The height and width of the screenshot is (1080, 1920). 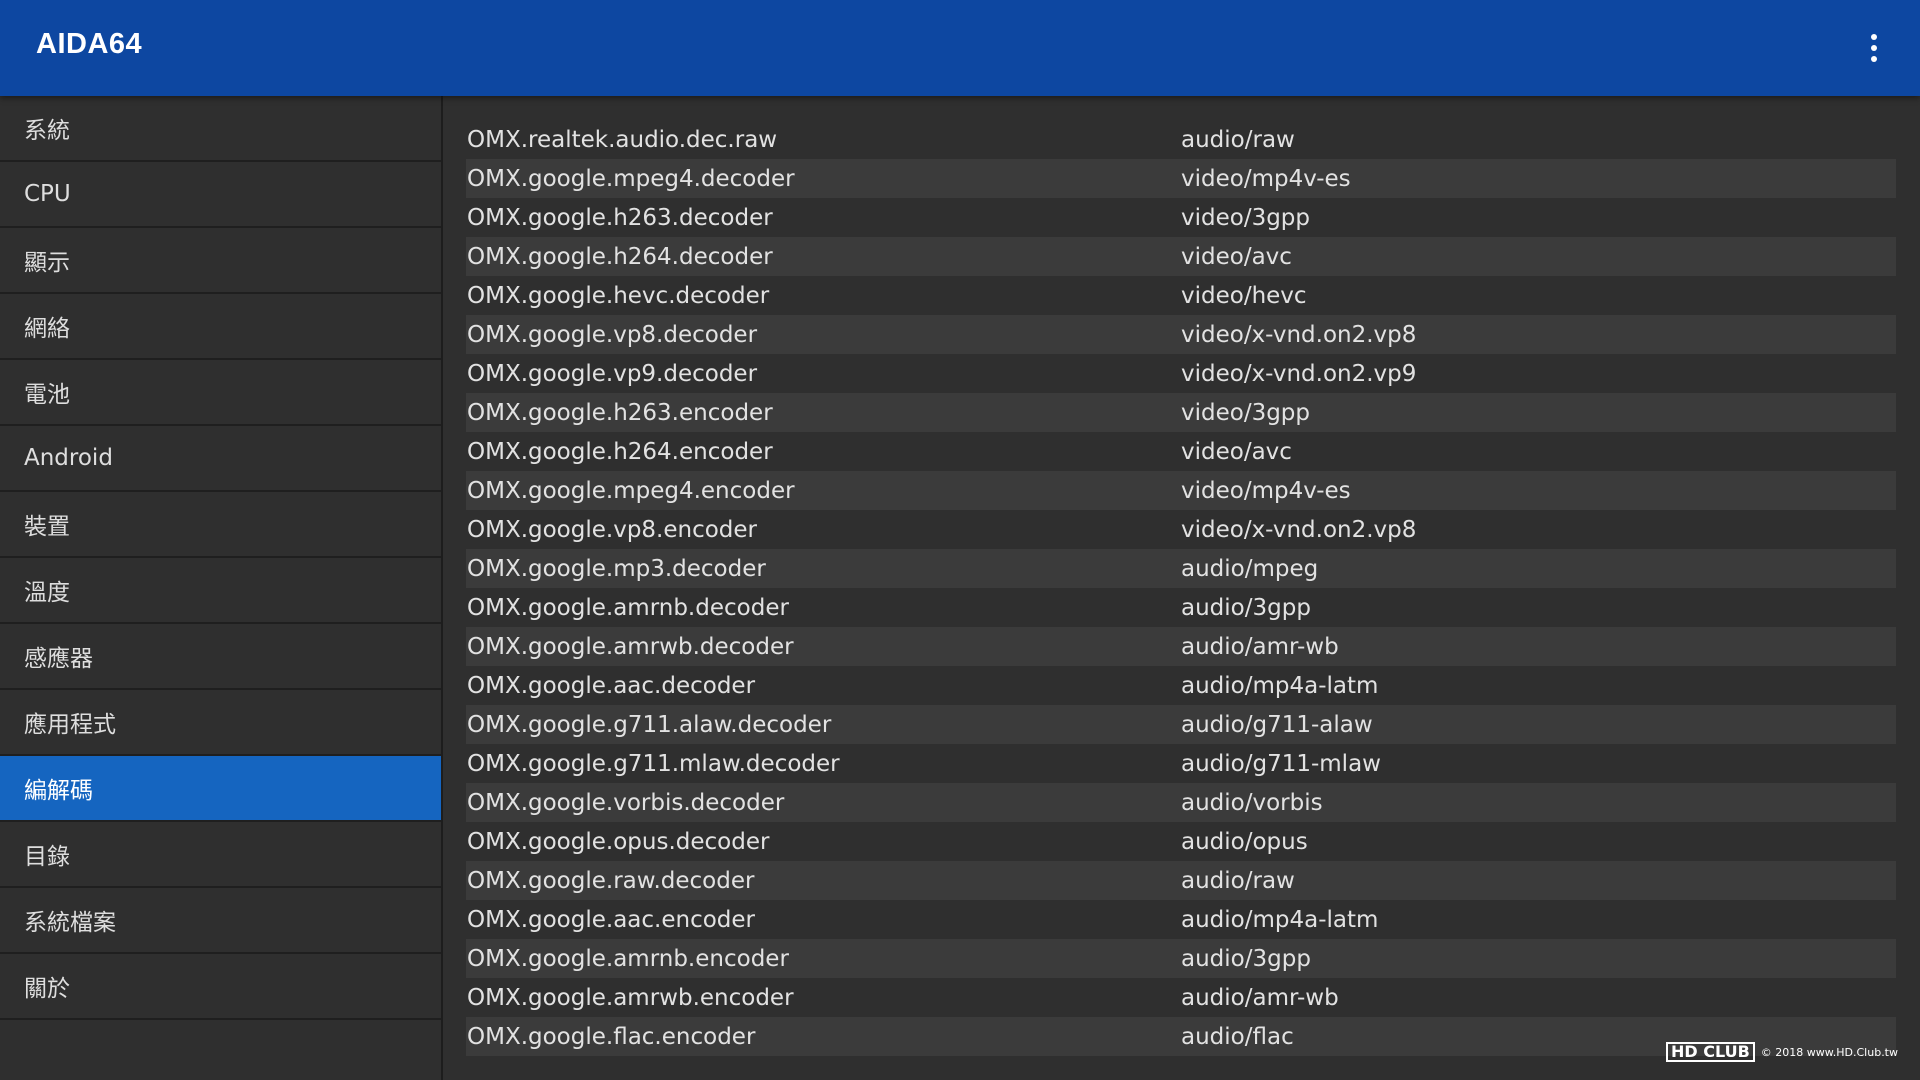 What do you see at coordinates (649, 724) in the screenshot?
I see `codec-name: OMX.google.g711.alaw.decoder` at bounding box center [649, 724].